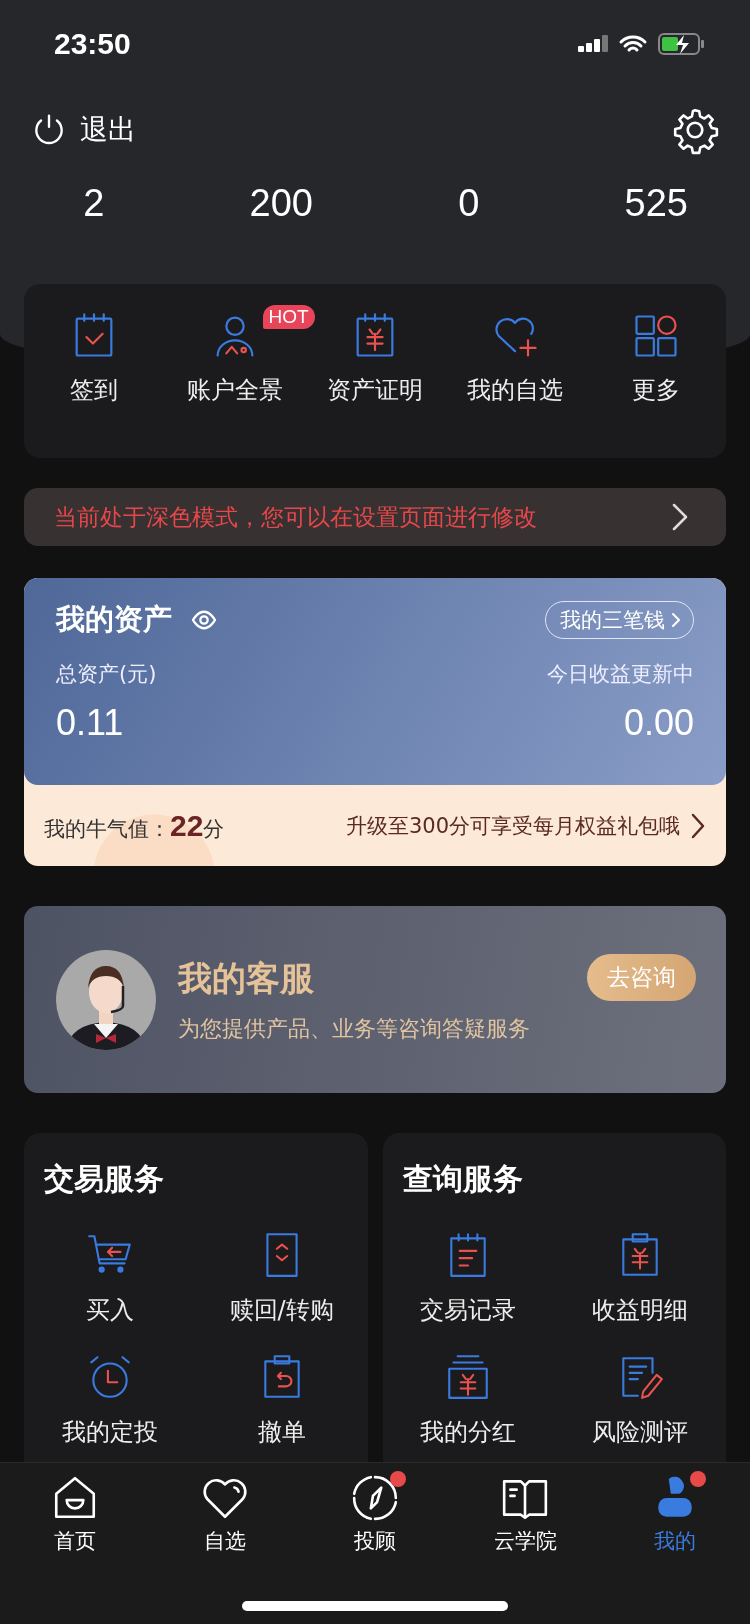 This screenshot has width=750, height=1624. Describe the element at coordinates (281, 1278) in the screenshot. I see `service-item: 赎回/转购` at that location.